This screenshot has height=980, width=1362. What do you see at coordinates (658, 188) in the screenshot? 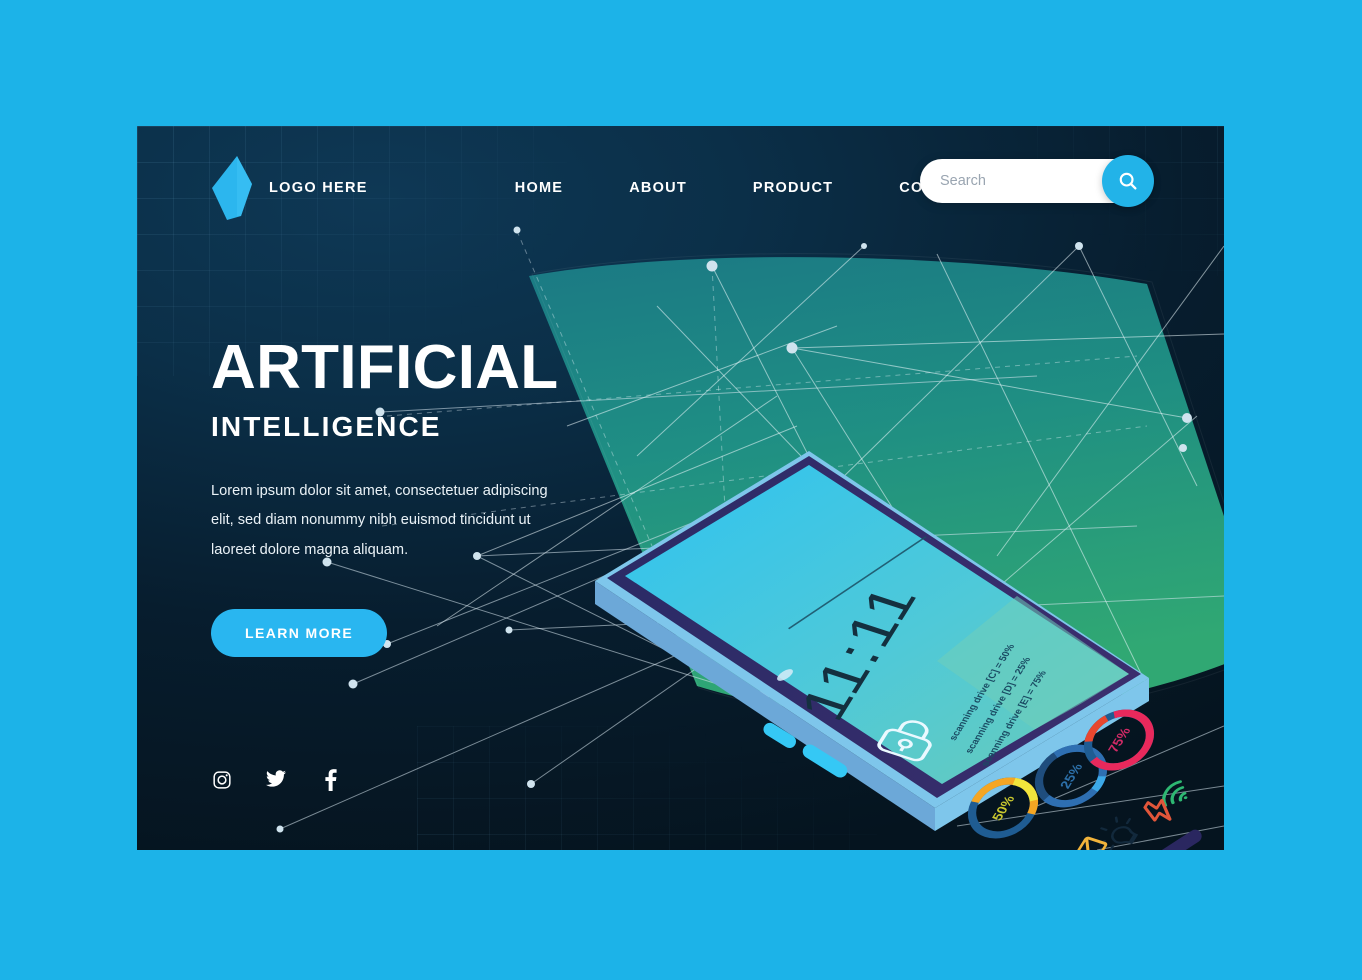
I see `nav-item-about: ABOUT` at bounding box center [658, 188].